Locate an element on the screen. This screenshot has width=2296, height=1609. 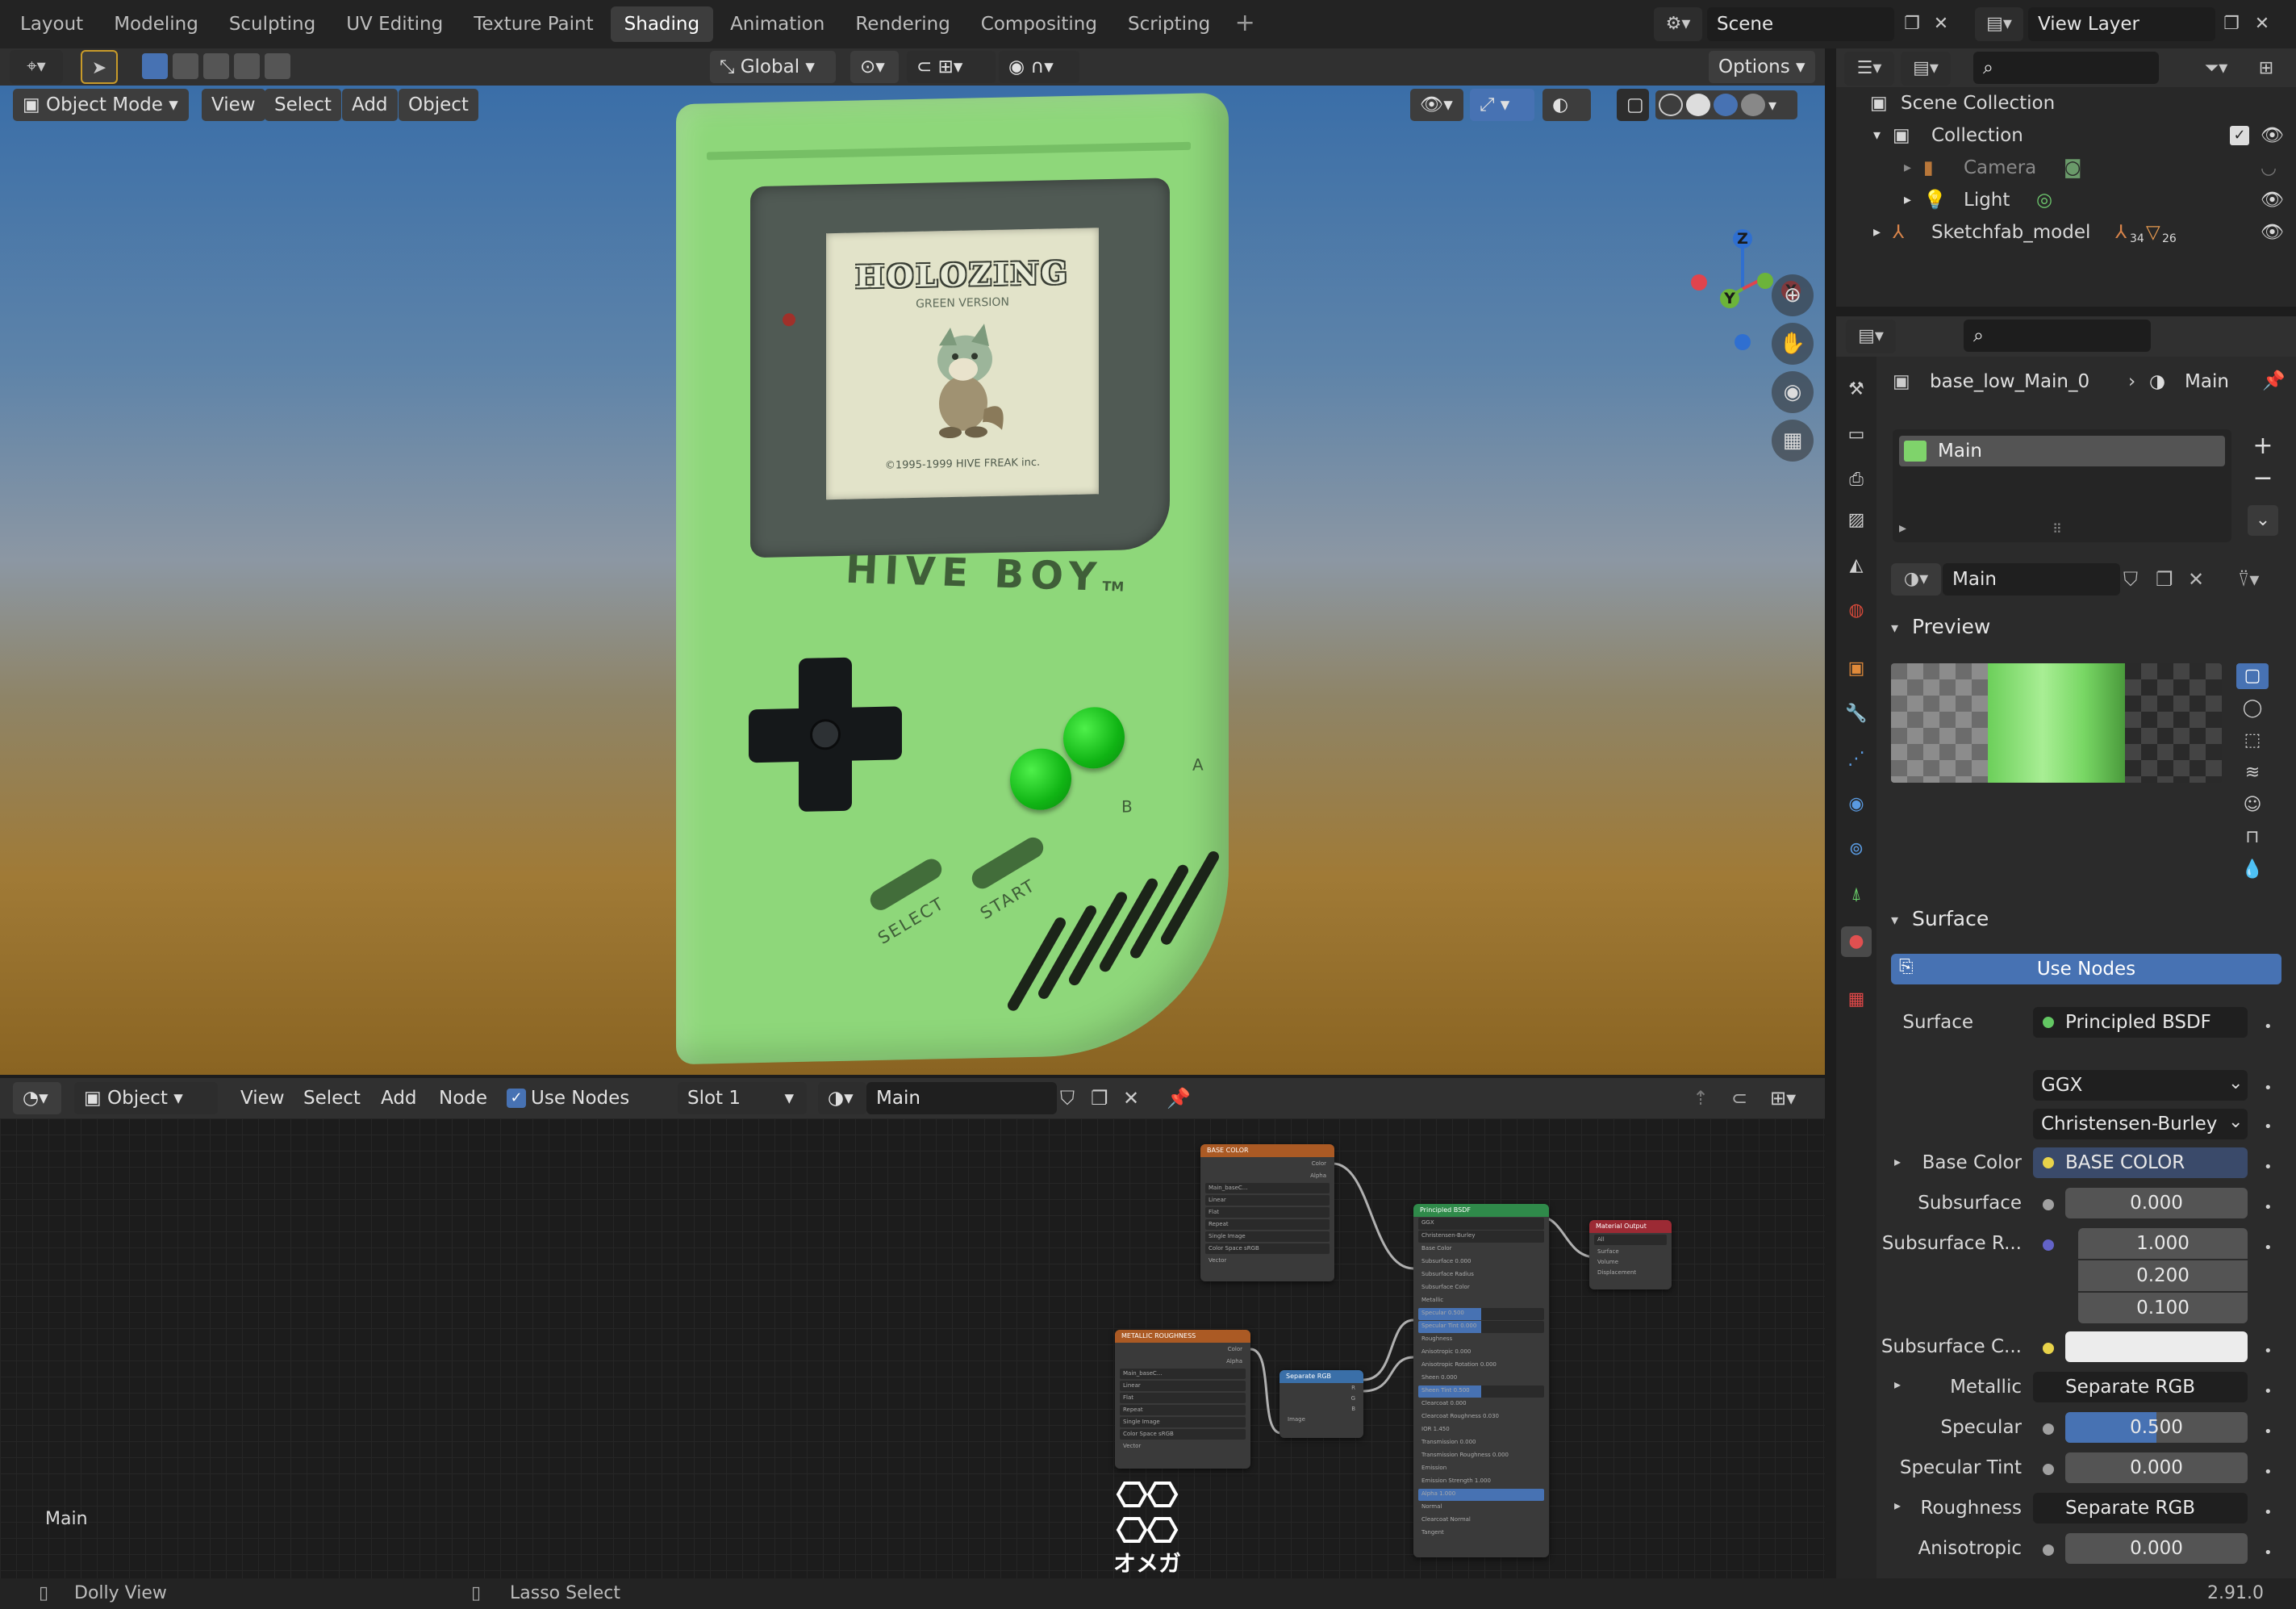
bsdf-input-row: Clearcoat Normal is located at coordinates (1481, 1521).